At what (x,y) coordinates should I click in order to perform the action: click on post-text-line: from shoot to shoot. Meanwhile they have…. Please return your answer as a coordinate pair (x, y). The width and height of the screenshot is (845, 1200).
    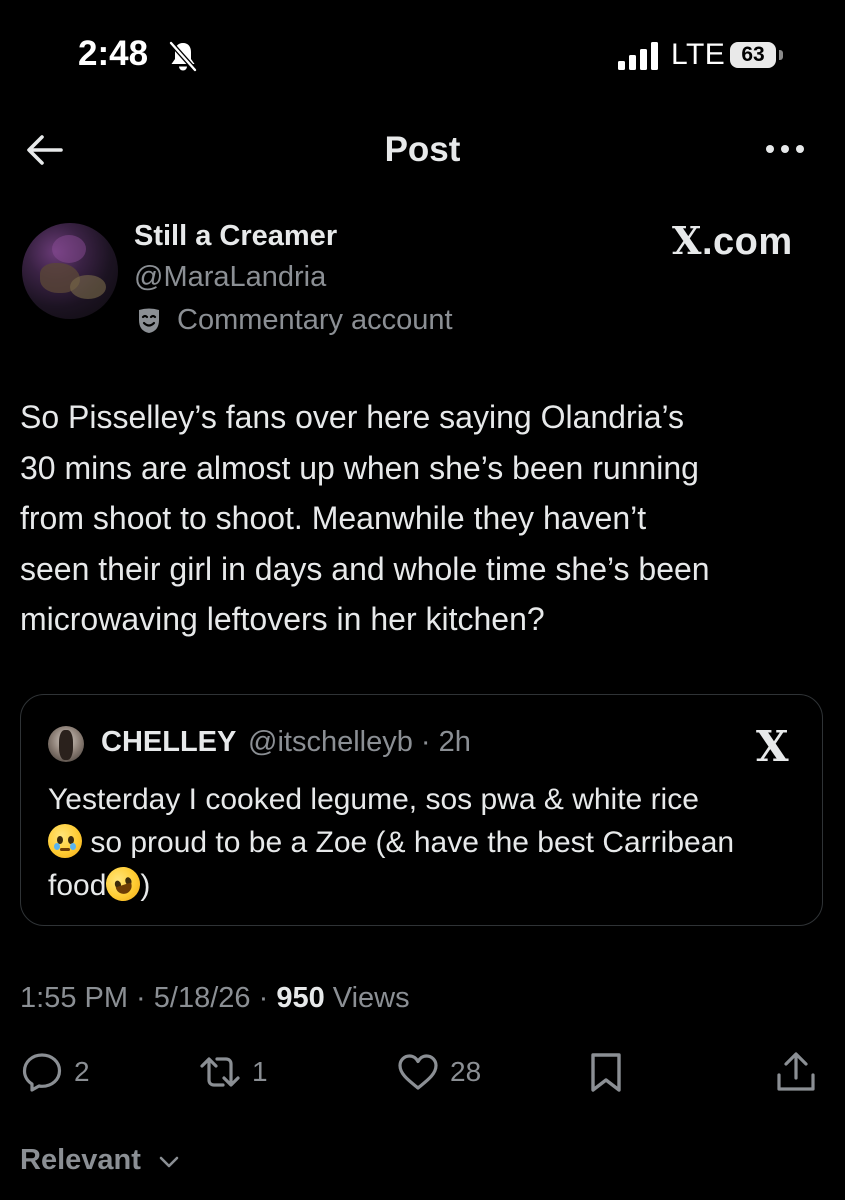
    Looking at the image, I should click on (333, 518).